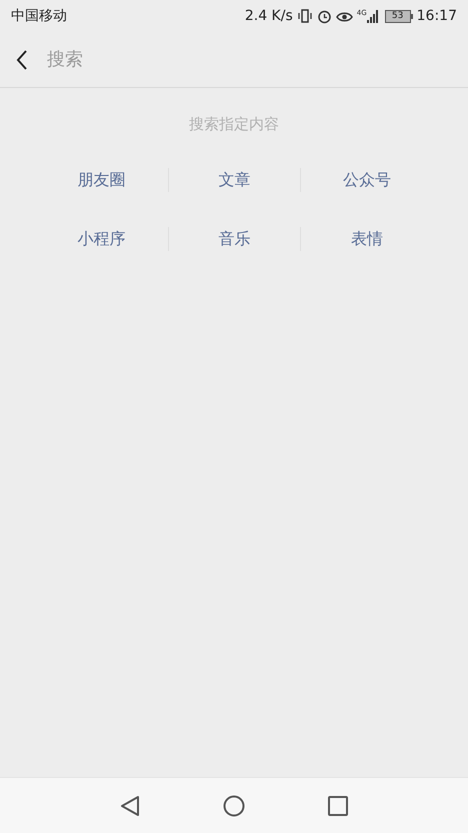 Image resolution: width=468 pixels, height=833 pixels. What do you see at coordinates (324, 16) in the screenshot?
I see `alarm-icon` at bounding box center [324, 16].